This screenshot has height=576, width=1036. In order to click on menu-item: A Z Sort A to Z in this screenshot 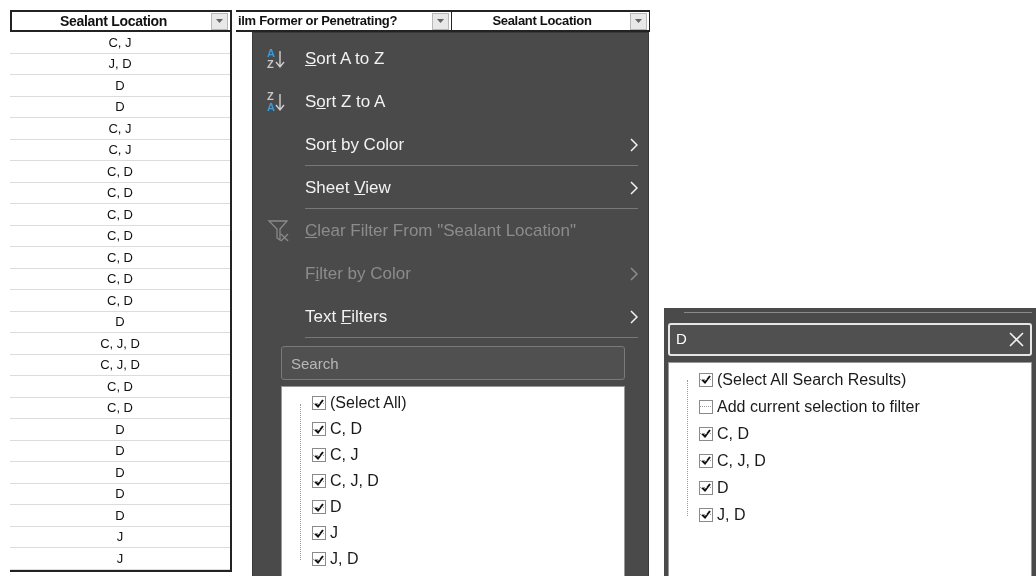, I will do `click(452, 58)`.